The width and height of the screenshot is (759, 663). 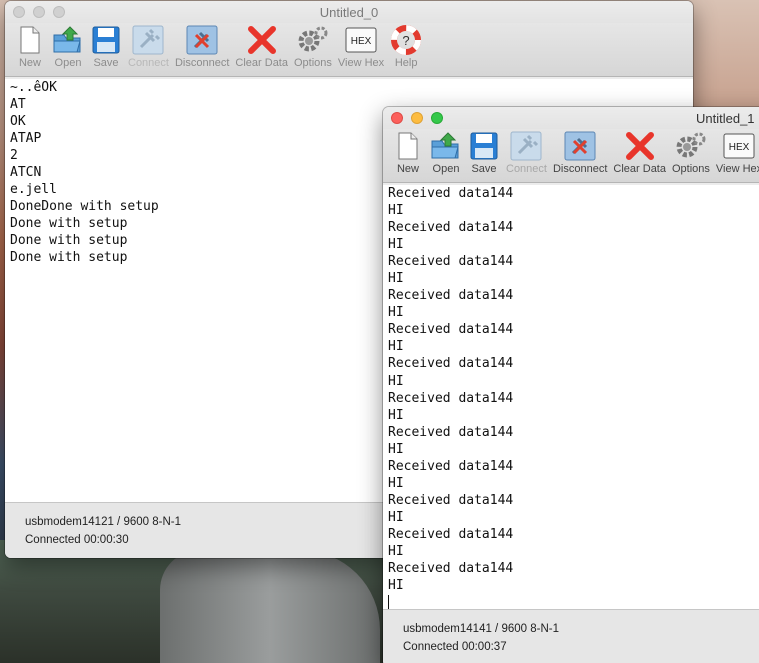 What do you see at coordinates (481, 629) in the screenshot?
I see `port-settings-text: usbmodem14141 / 9600 8-N-1` at bounding box center [481, 629].